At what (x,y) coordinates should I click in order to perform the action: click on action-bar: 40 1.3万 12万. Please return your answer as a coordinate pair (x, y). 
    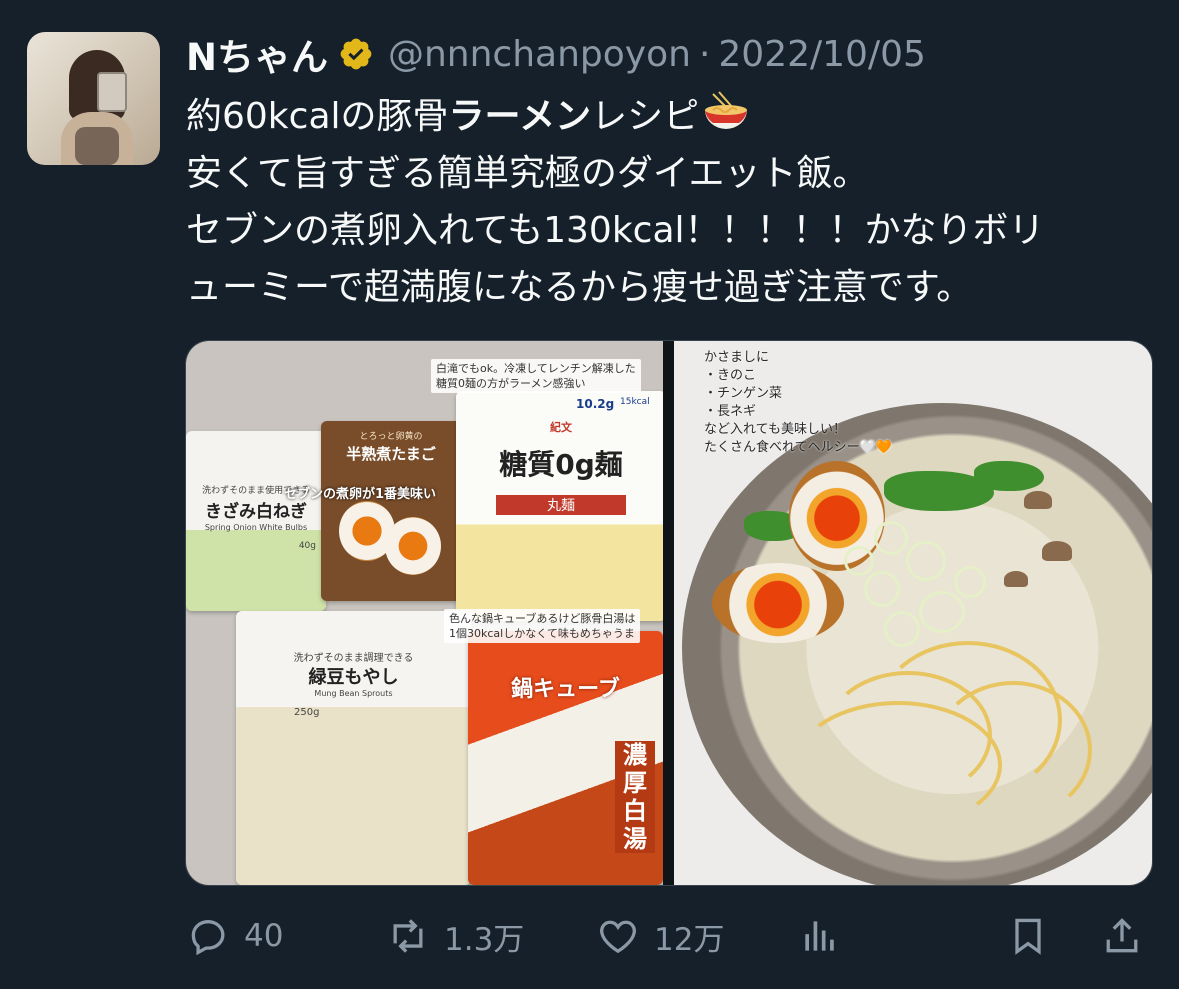
    Looking at the image, I should click on (666, 936).